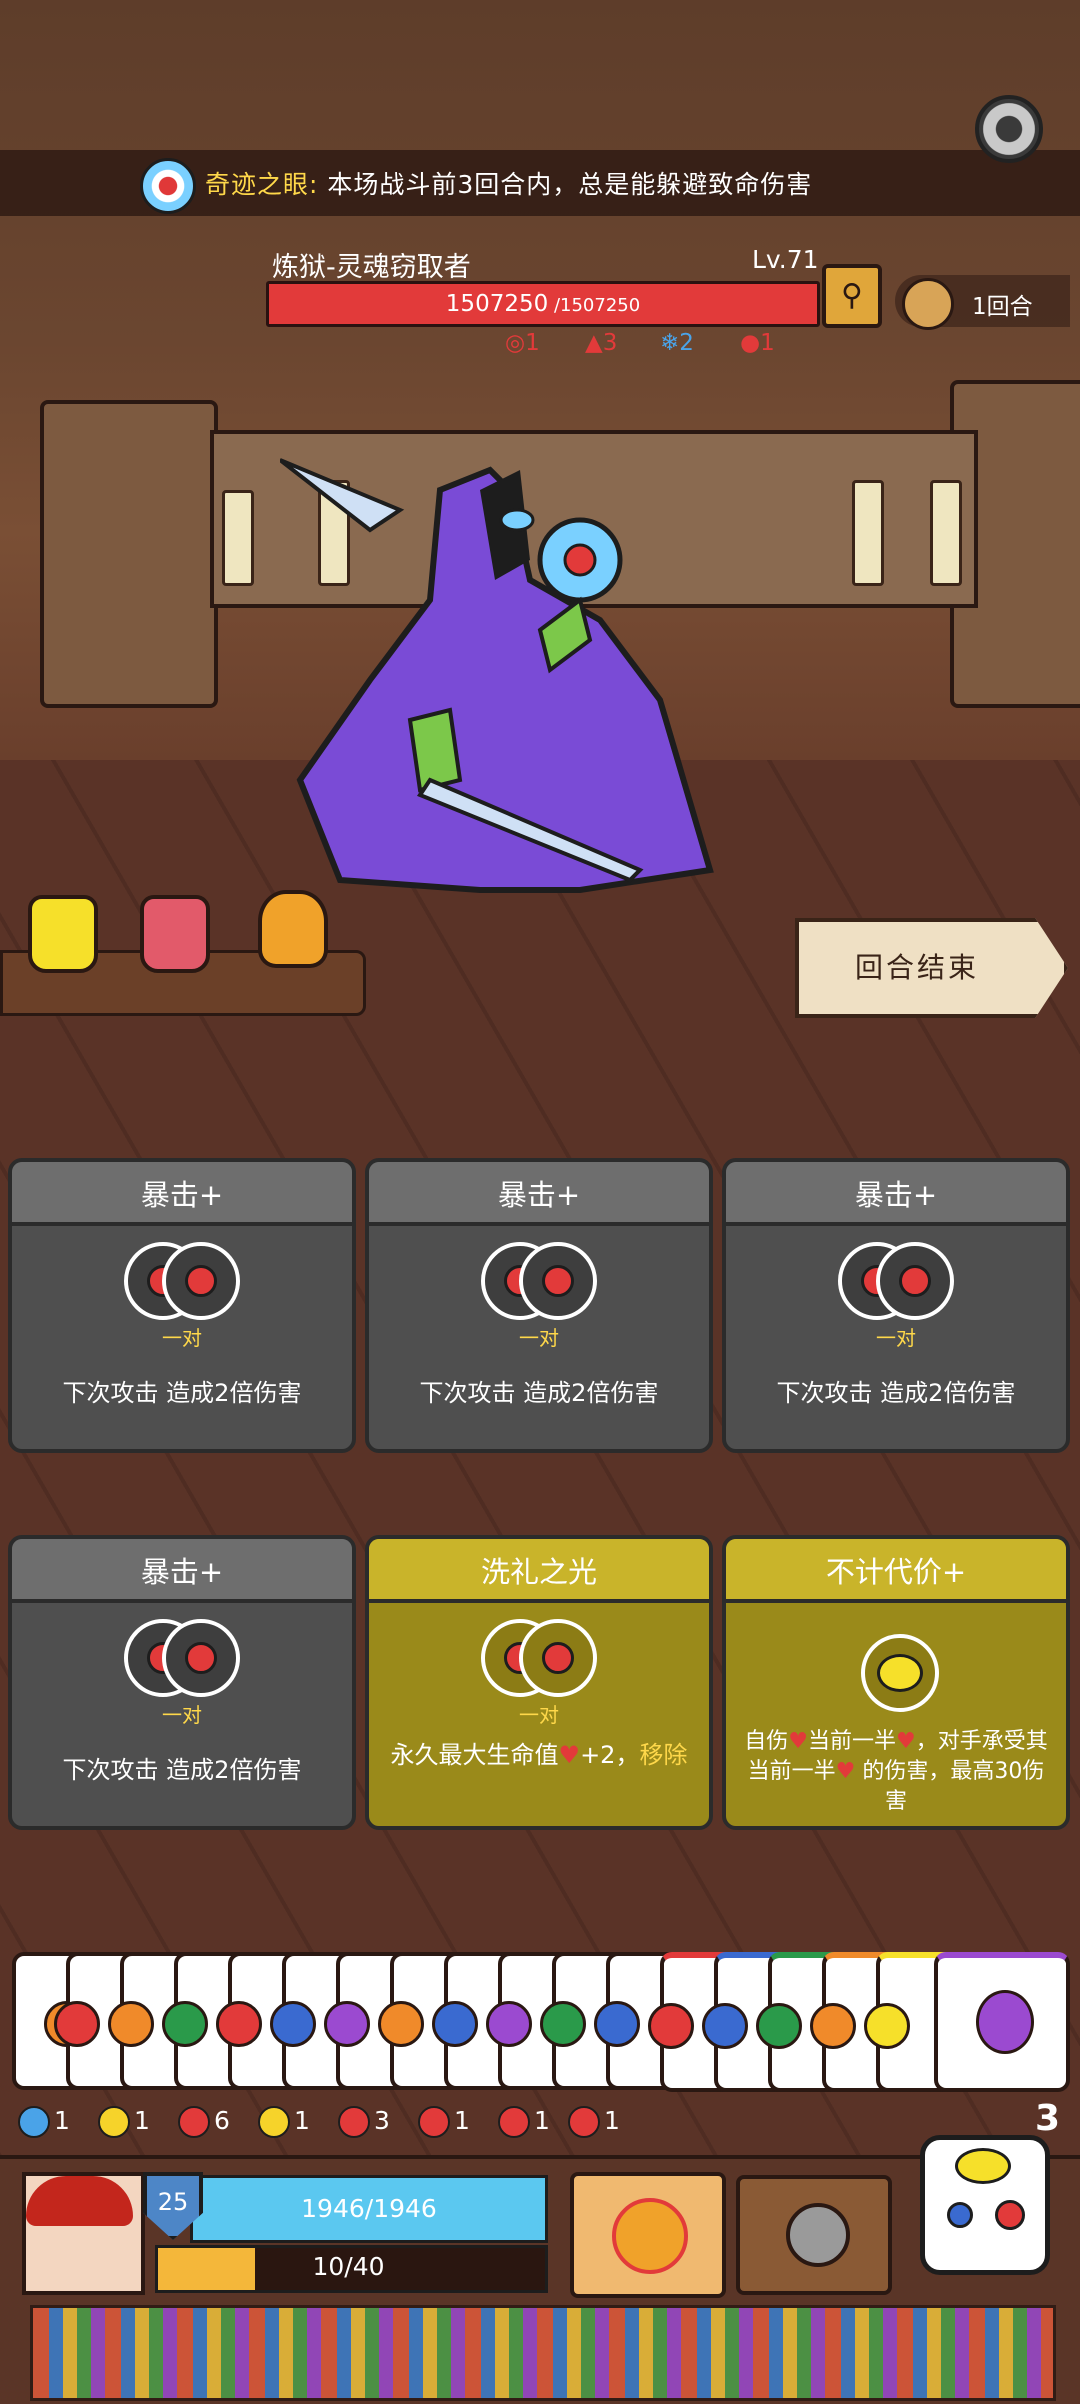 The width and height of the screenshot is (1080, 2404). What do you see at coordinates (818, 2235) in the screenshot?
I see `skull-orb-icon` at bounding box center [818, 2235].